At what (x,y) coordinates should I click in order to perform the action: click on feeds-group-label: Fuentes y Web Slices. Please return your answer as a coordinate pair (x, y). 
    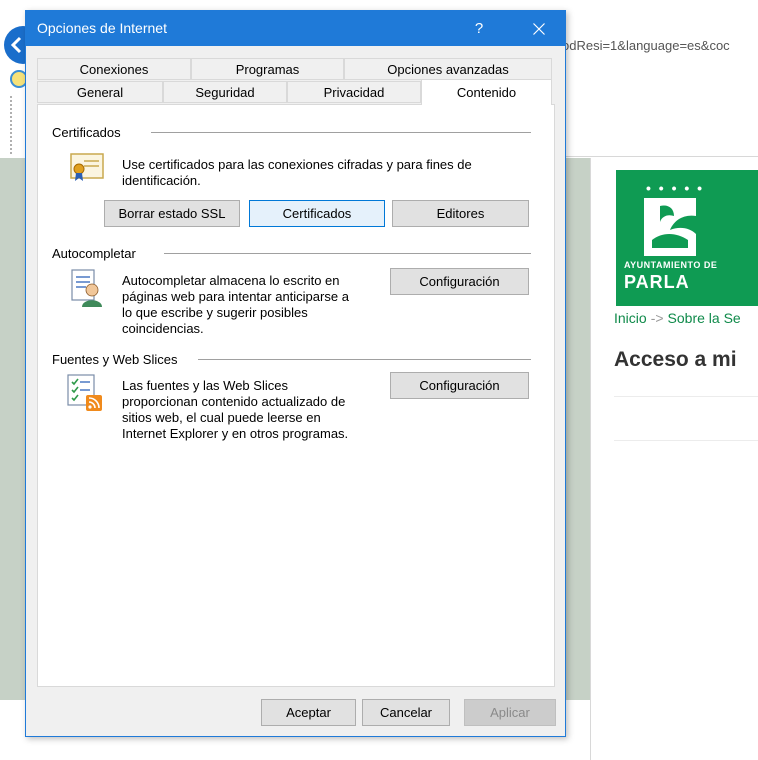
    Looking at the image, I should click on (115, 359).